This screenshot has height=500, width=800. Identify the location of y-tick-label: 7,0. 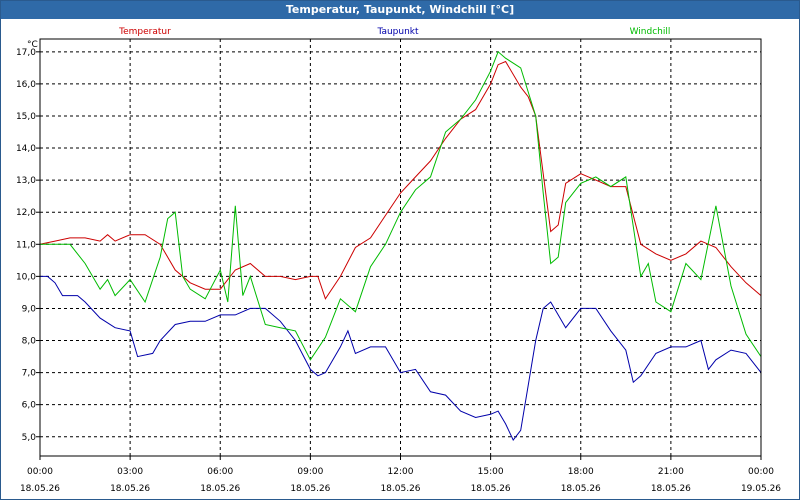
(29, 374).